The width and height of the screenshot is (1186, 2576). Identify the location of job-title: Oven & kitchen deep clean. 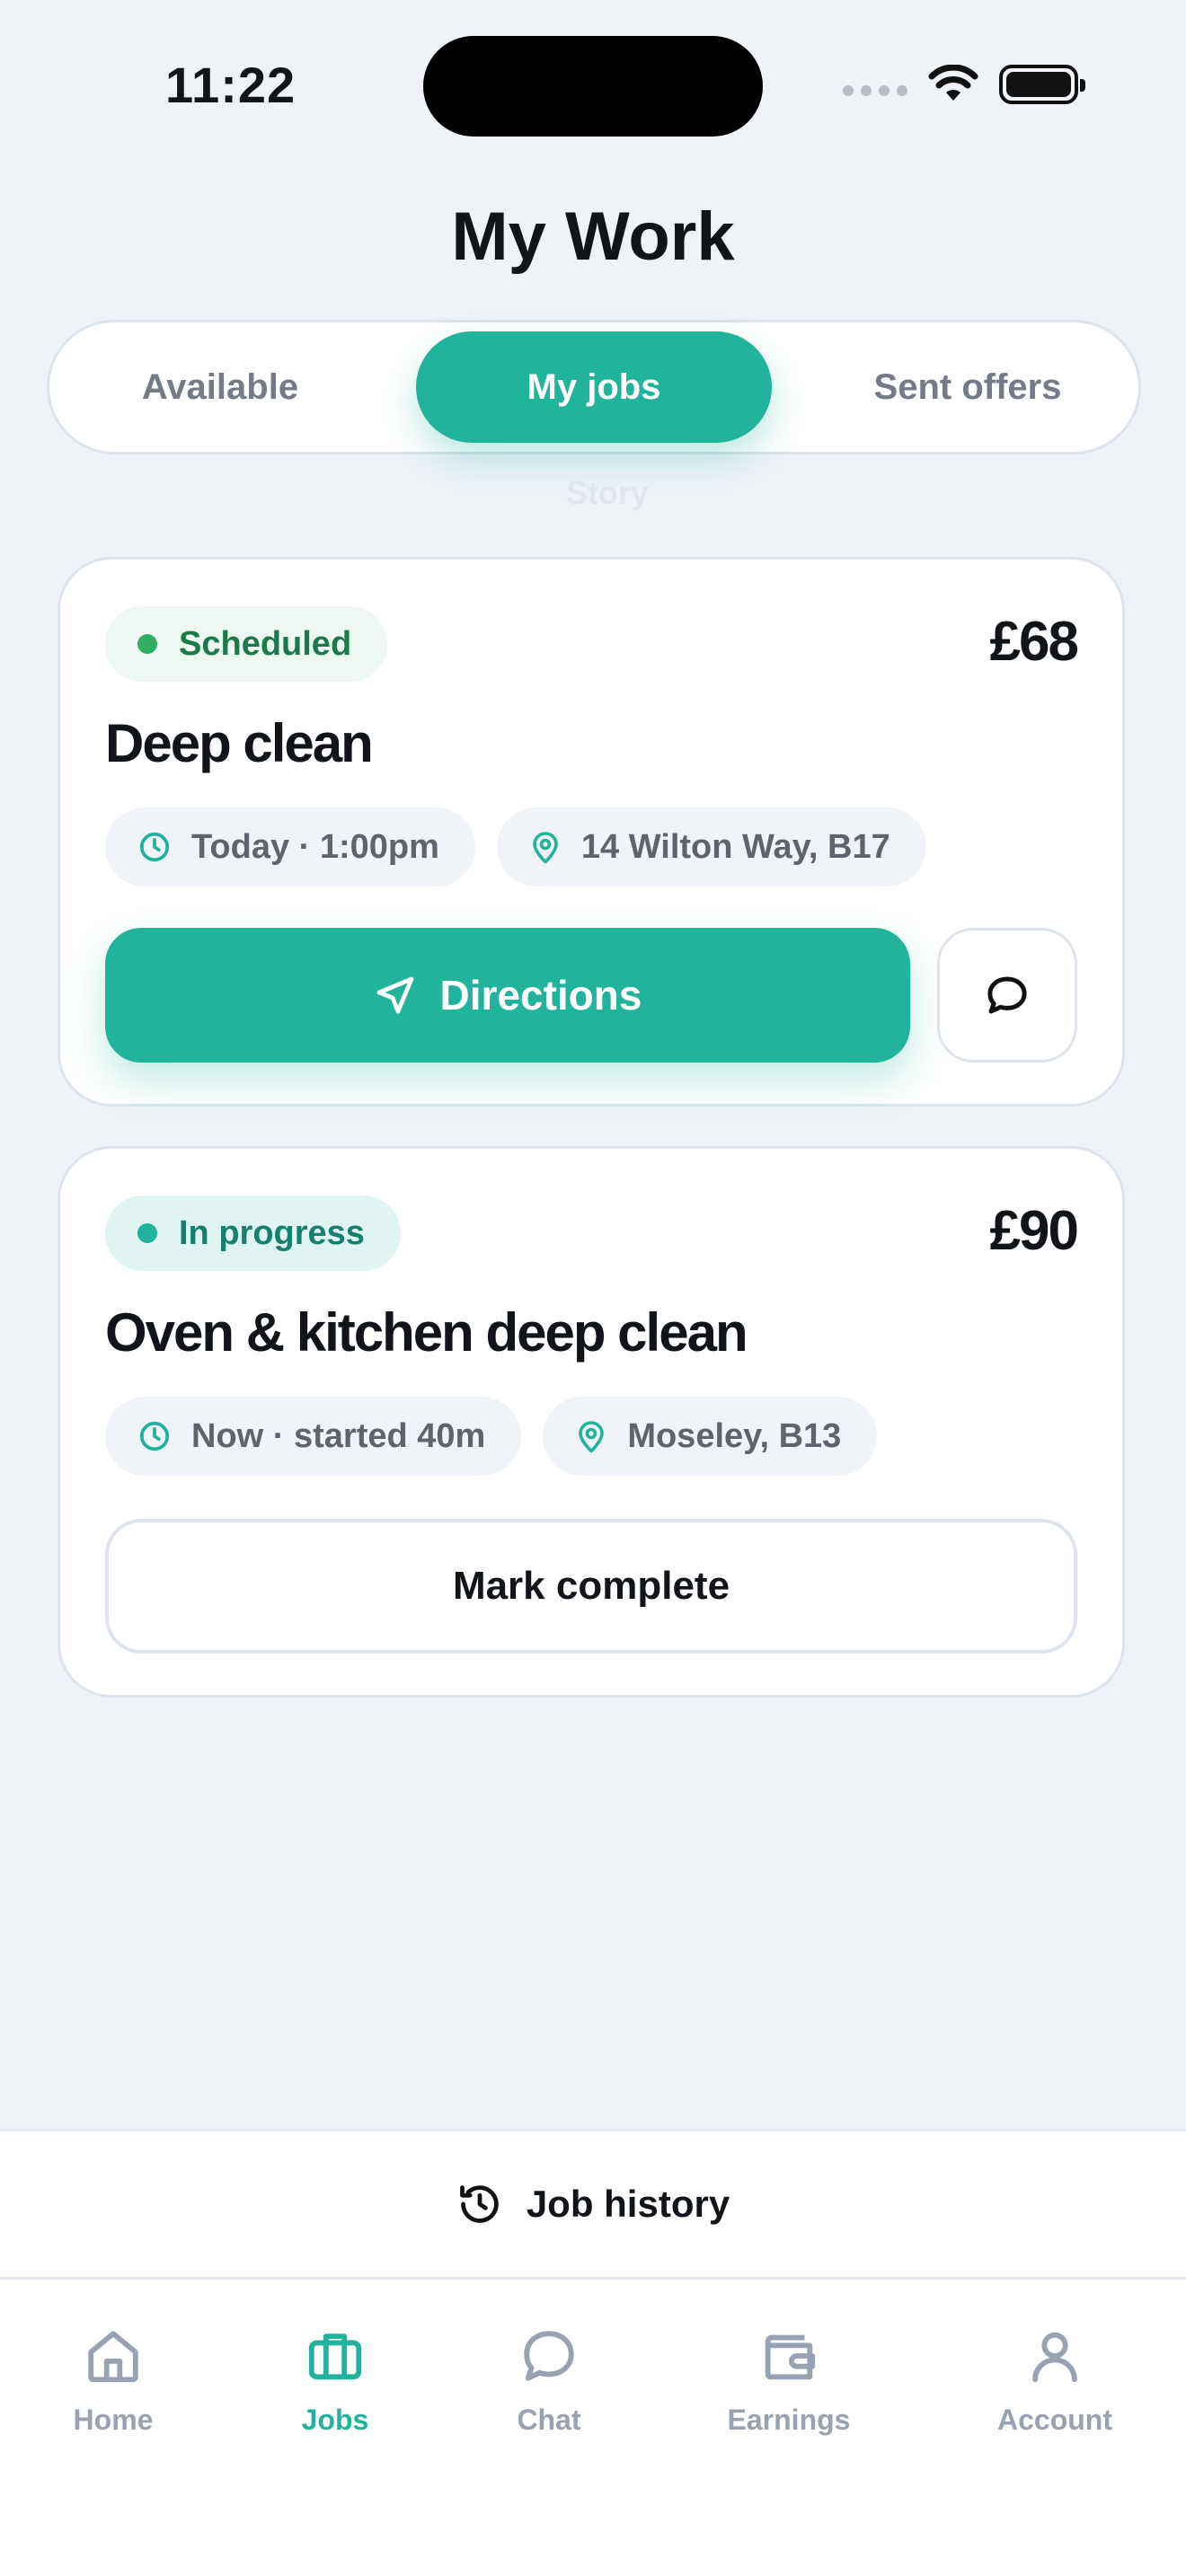
(426, 1332).